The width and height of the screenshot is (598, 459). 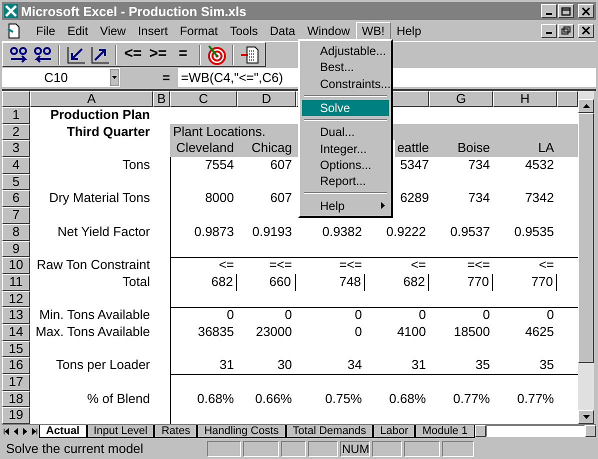 What do you see at coordinates (136, 165) in the screenshot?
I see `table-cell-text: Tons` at bounding box center [136, 165].